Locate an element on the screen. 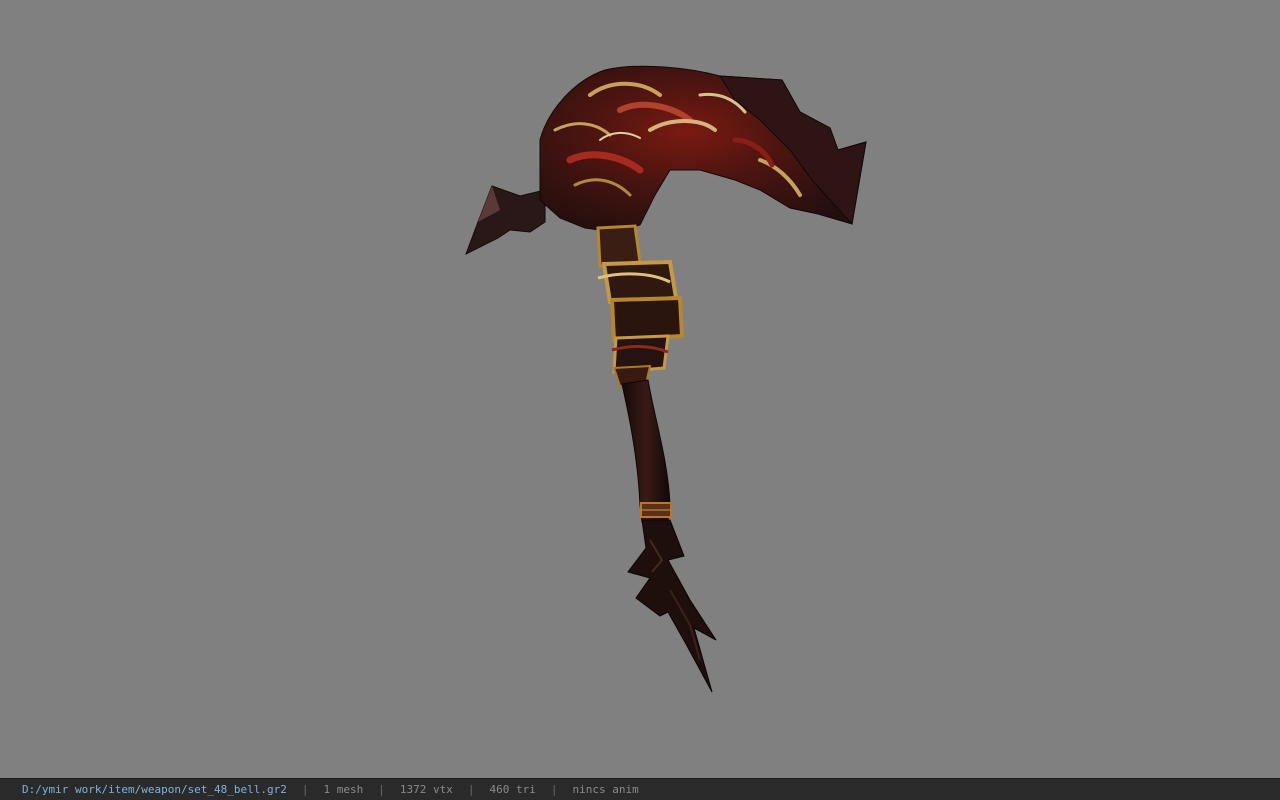 The width and height of the screenshot is (1280, 800). neck-rings is located at coordinates (640, 306).